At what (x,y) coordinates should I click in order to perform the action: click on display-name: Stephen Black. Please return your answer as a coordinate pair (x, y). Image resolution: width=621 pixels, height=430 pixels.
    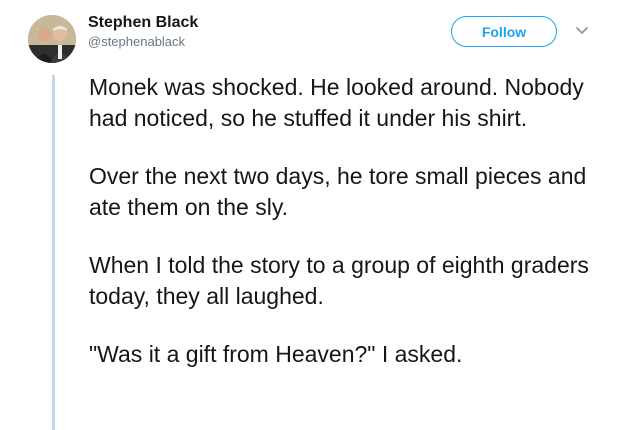
    Looking at the image, I should click on (143, 23).